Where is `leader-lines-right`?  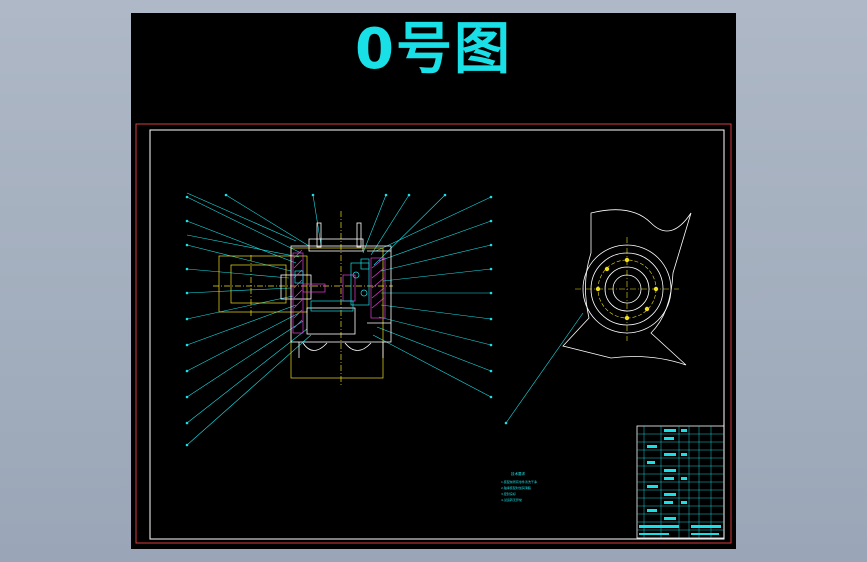 leader-lines-right is located at coordinates (402, 296).